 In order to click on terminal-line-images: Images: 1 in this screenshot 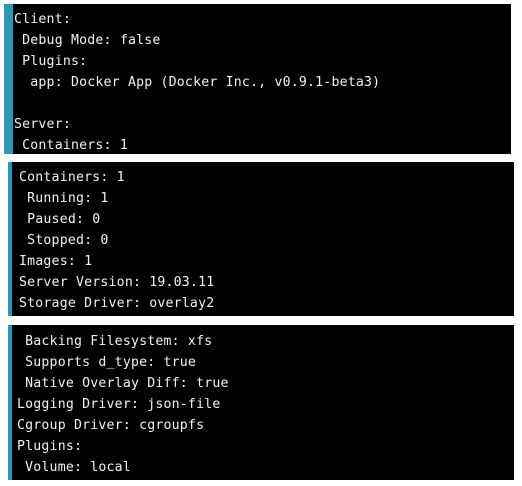, I will do `click(56, 261)`.